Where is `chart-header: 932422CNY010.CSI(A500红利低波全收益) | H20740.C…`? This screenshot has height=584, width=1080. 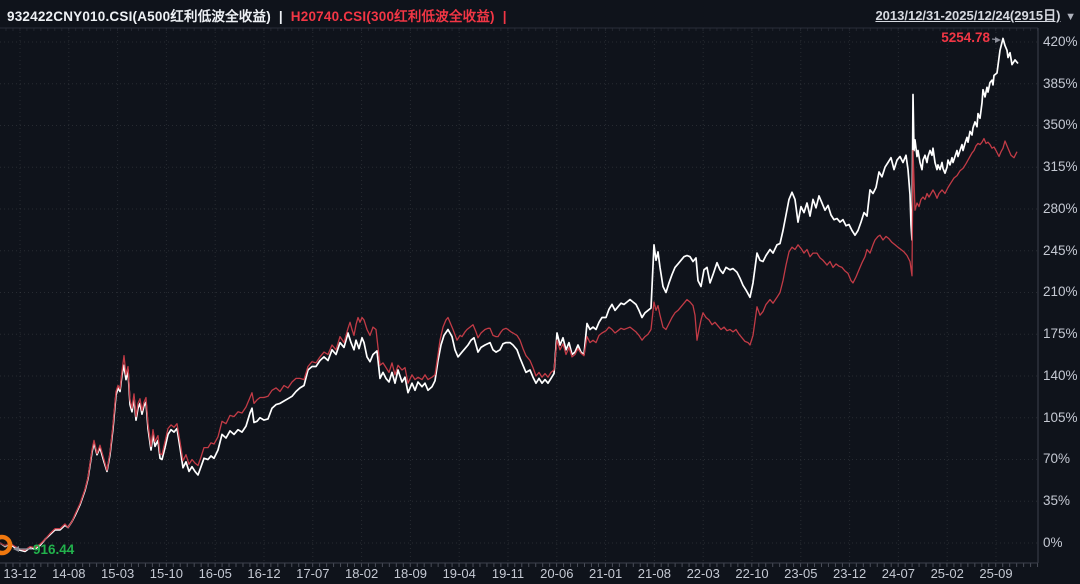 chart-header: 932422CNY010.CSI(A500红利低波全收益) | H20740.C… is located at coordinates (540, 14).